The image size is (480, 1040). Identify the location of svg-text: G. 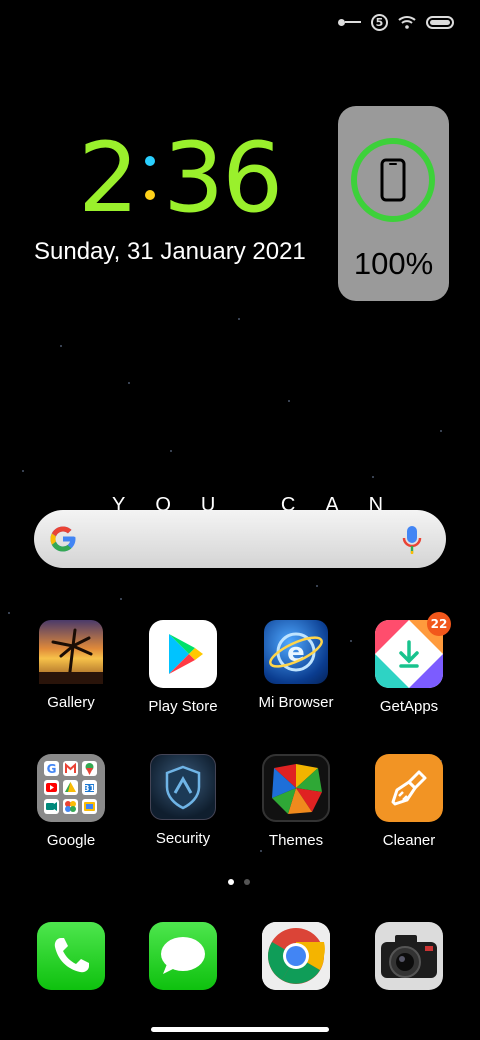
(52, 769).